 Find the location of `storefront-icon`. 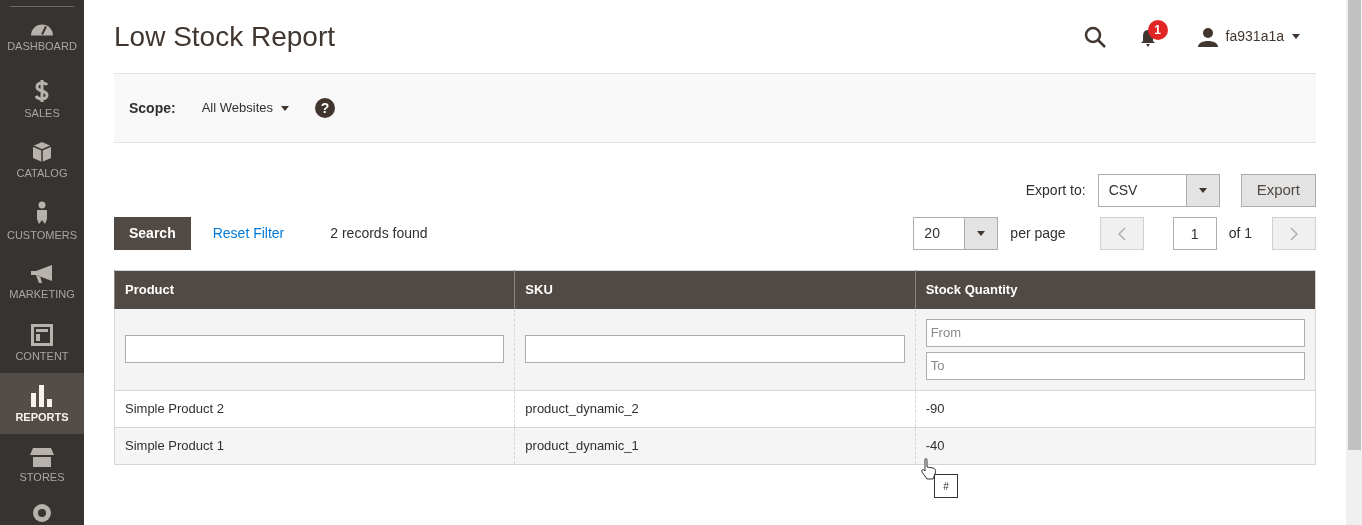

storefront-icon is located at coordinates (42, 456).